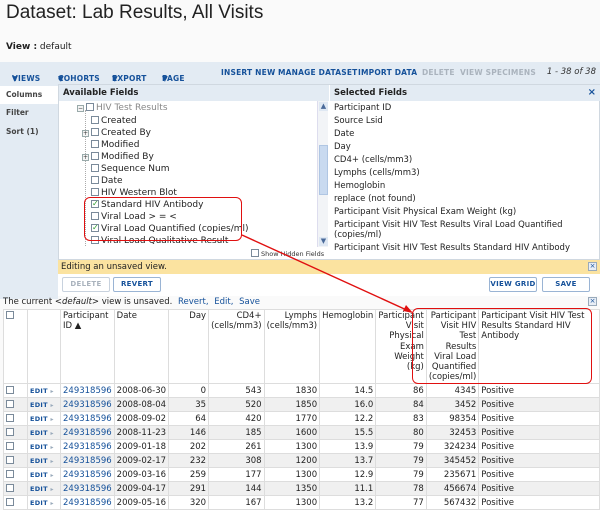 The width and height of the screenshot is (600, 510). What do you see at coordinates (141, 391) in the screenshot?
I see `date-cell: 2008-06-30` at bounding box center [141, 391].